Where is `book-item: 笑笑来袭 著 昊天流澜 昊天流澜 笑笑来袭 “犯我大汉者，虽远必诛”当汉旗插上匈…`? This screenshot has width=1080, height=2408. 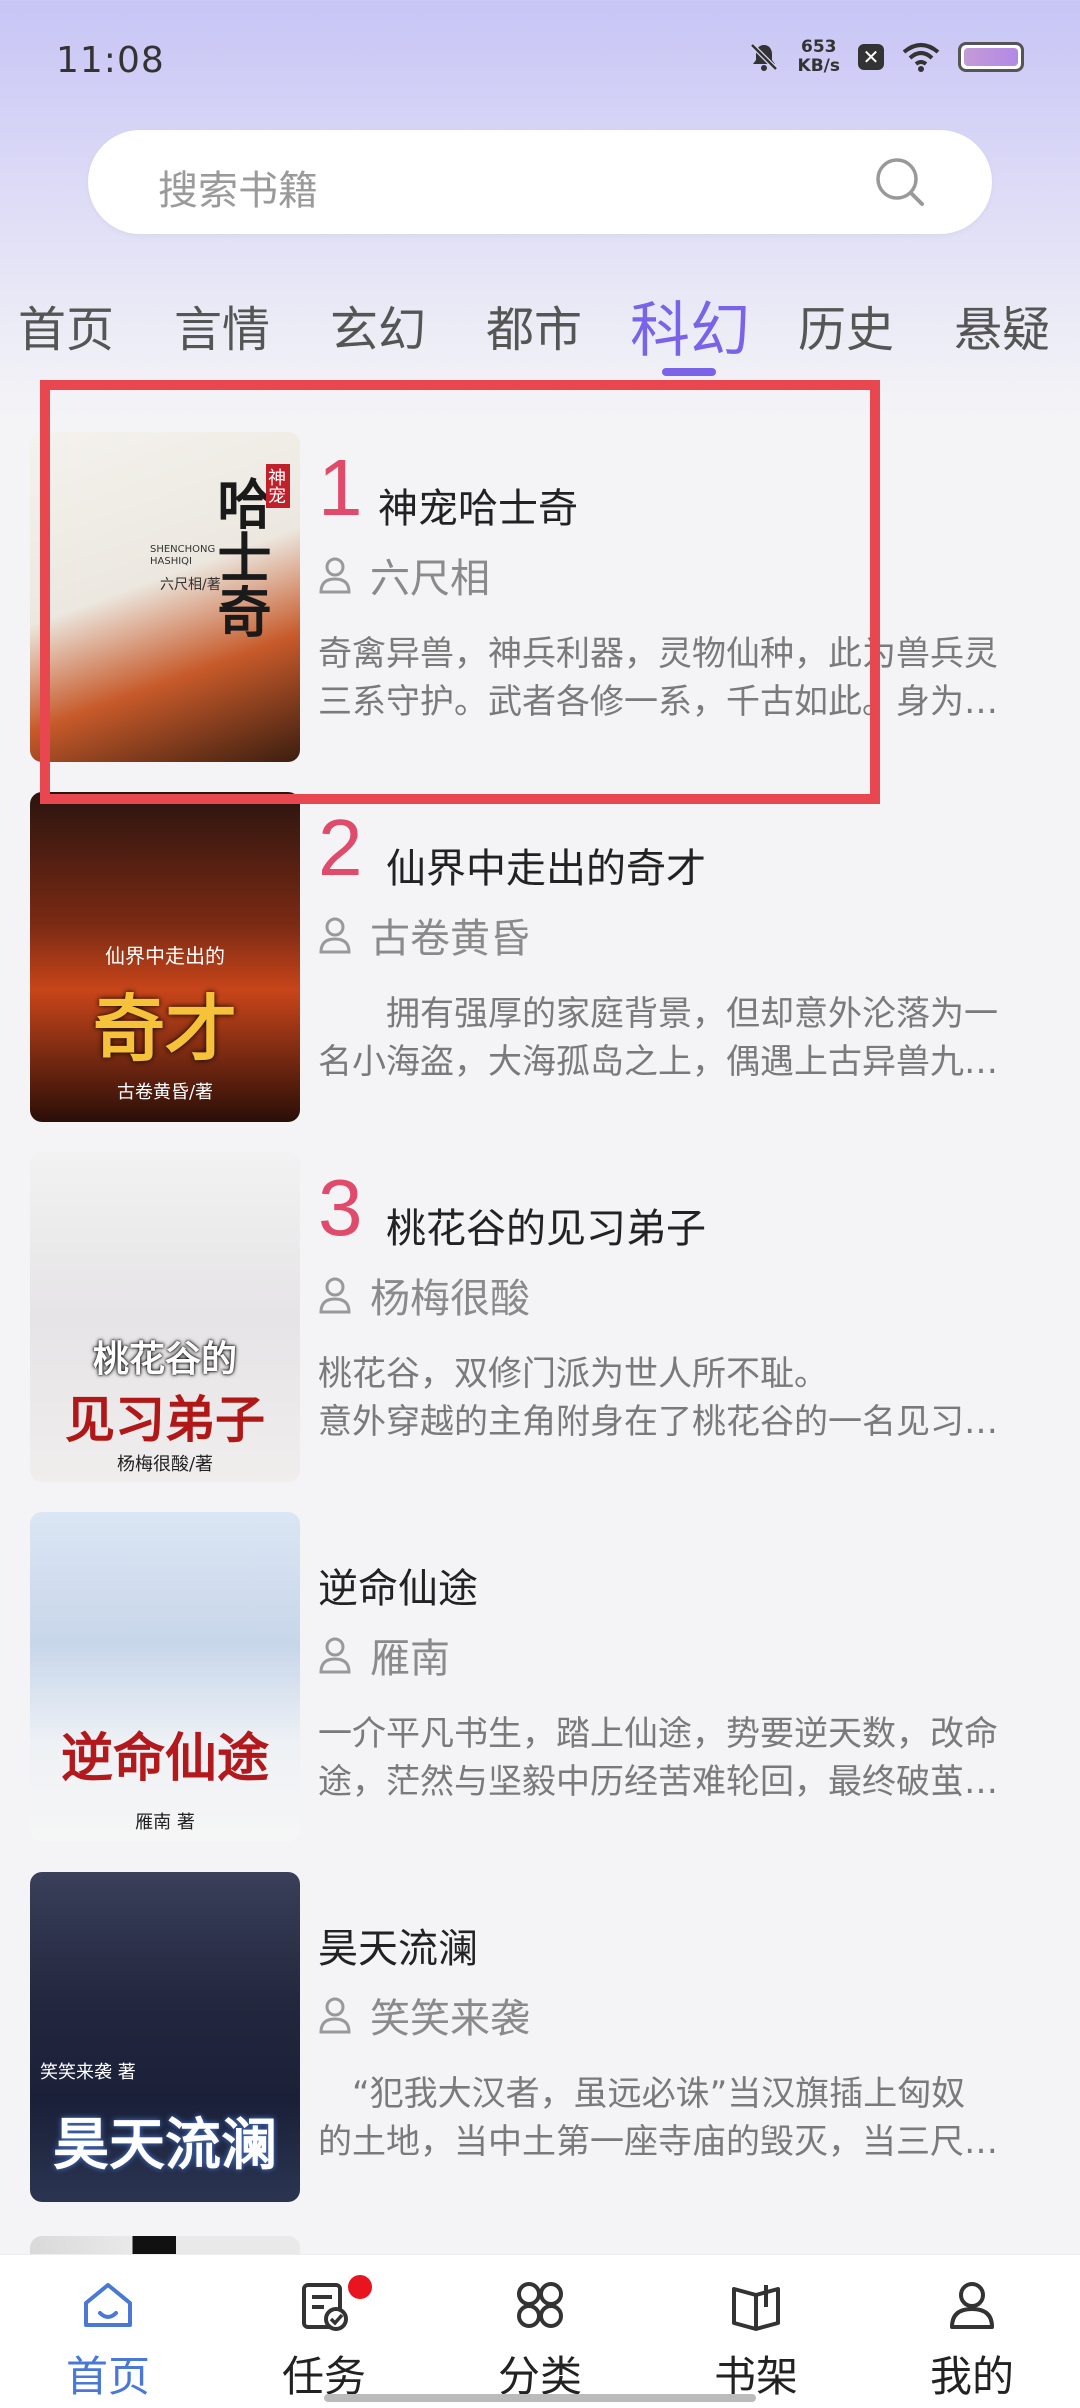 book-item: 笑笑来袭 著 昊天流澜 昊天流澜 笑笑来袭 “犯我大汉者，虽远必诛”当汉旗插上匈… is located at coordinates (540, 2037).